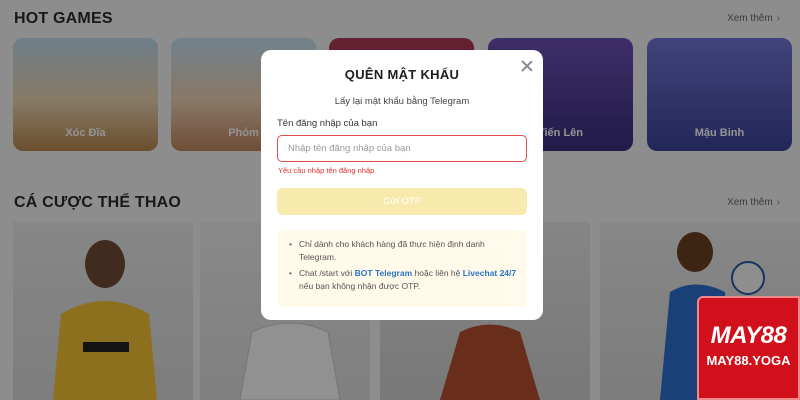 This screenshot has height=400, width=800. What do you see at coordinates (402, 148) in the screenshot?
I see `username-input` at bounding box center [402, 148].